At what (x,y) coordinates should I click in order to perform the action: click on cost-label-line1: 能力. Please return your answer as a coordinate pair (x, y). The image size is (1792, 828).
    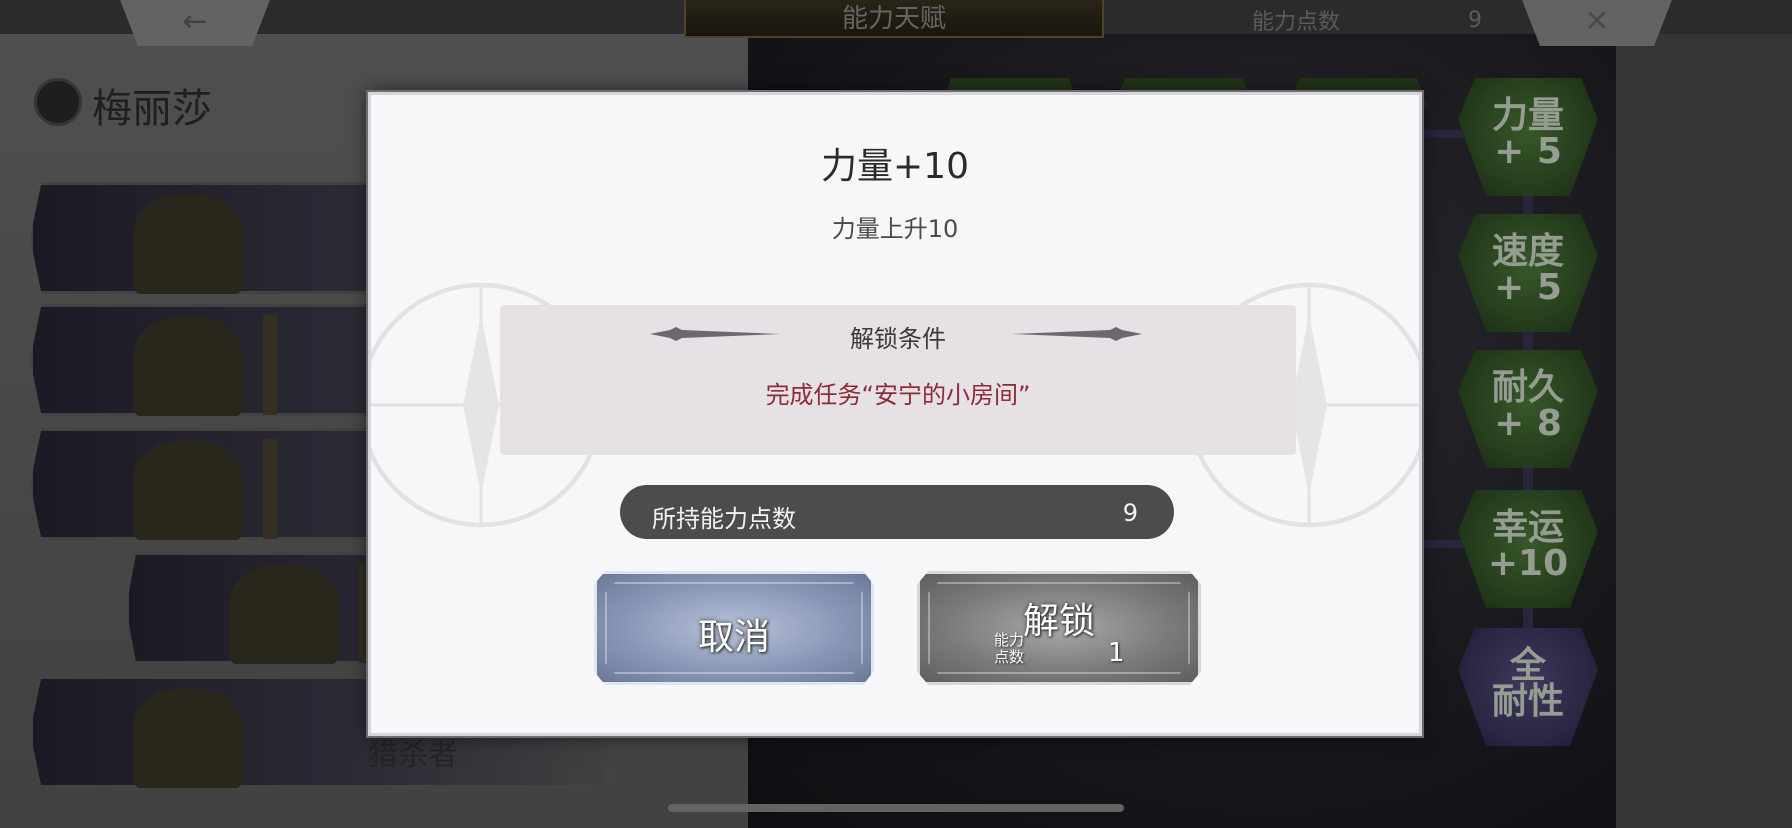
    Looking at the image, I should click on (1009, 640).